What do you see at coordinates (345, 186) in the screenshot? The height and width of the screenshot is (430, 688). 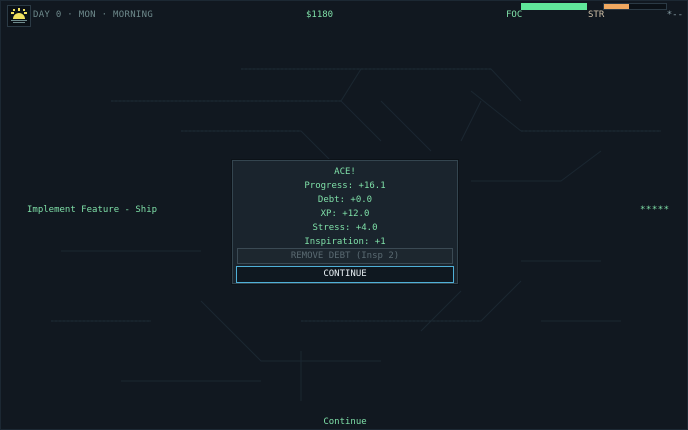 I see `result-progress: Progress: +16.1` at bounding box center [345, 186].